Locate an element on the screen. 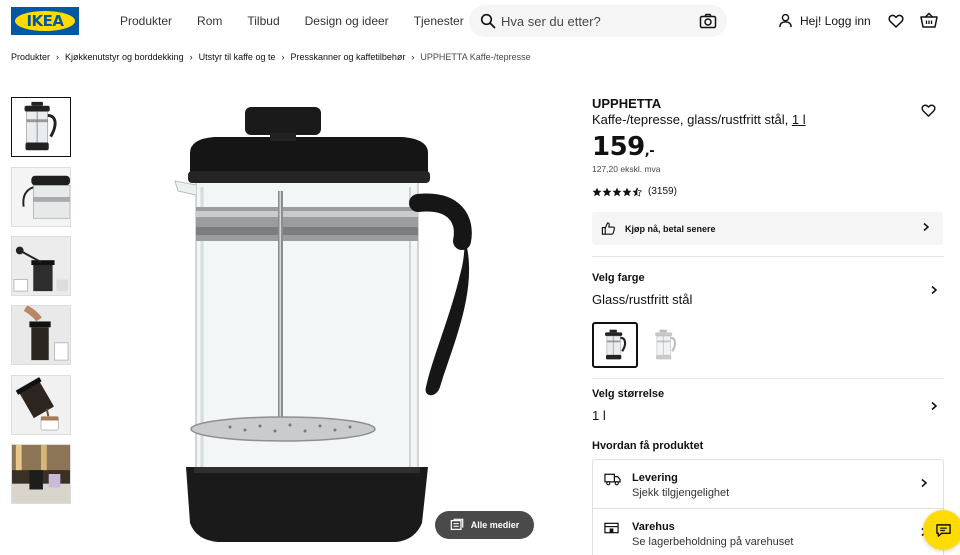 The width and height of the screenshot is (960, 555). product-rating: (3159) is located at coordinates (634, 191).